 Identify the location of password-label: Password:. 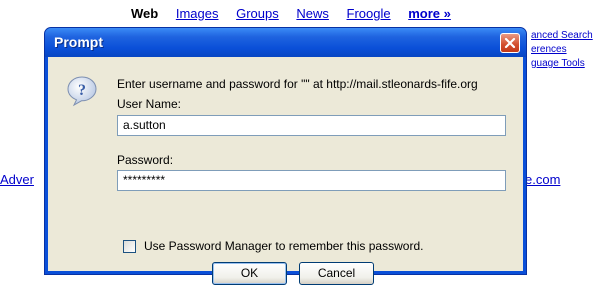
(145, 160).